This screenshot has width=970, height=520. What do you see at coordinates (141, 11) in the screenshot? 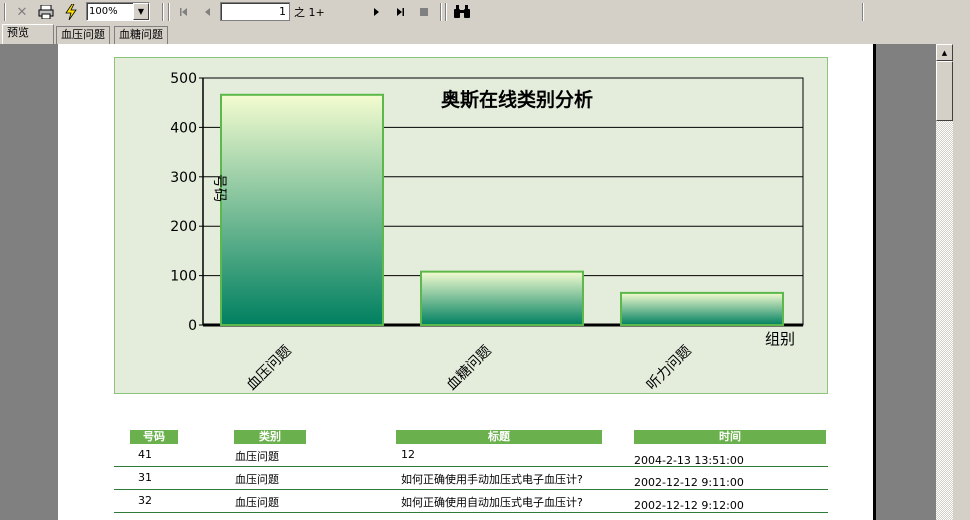
I see `chevron-down-icon: ▼` at bounding box center [141, 11].